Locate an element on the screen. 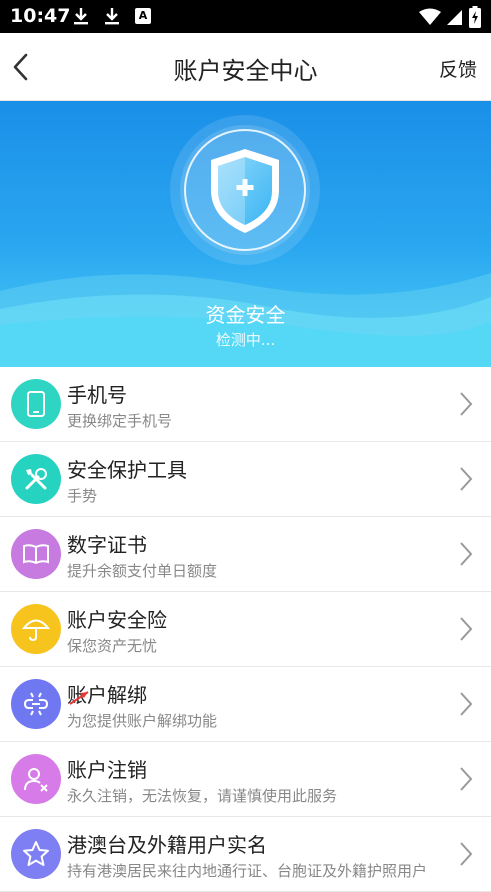 The width and height of the screenshot is (491, 892). item-description: 为您提供账户解绑功能 is located at coordinates (142, 721).